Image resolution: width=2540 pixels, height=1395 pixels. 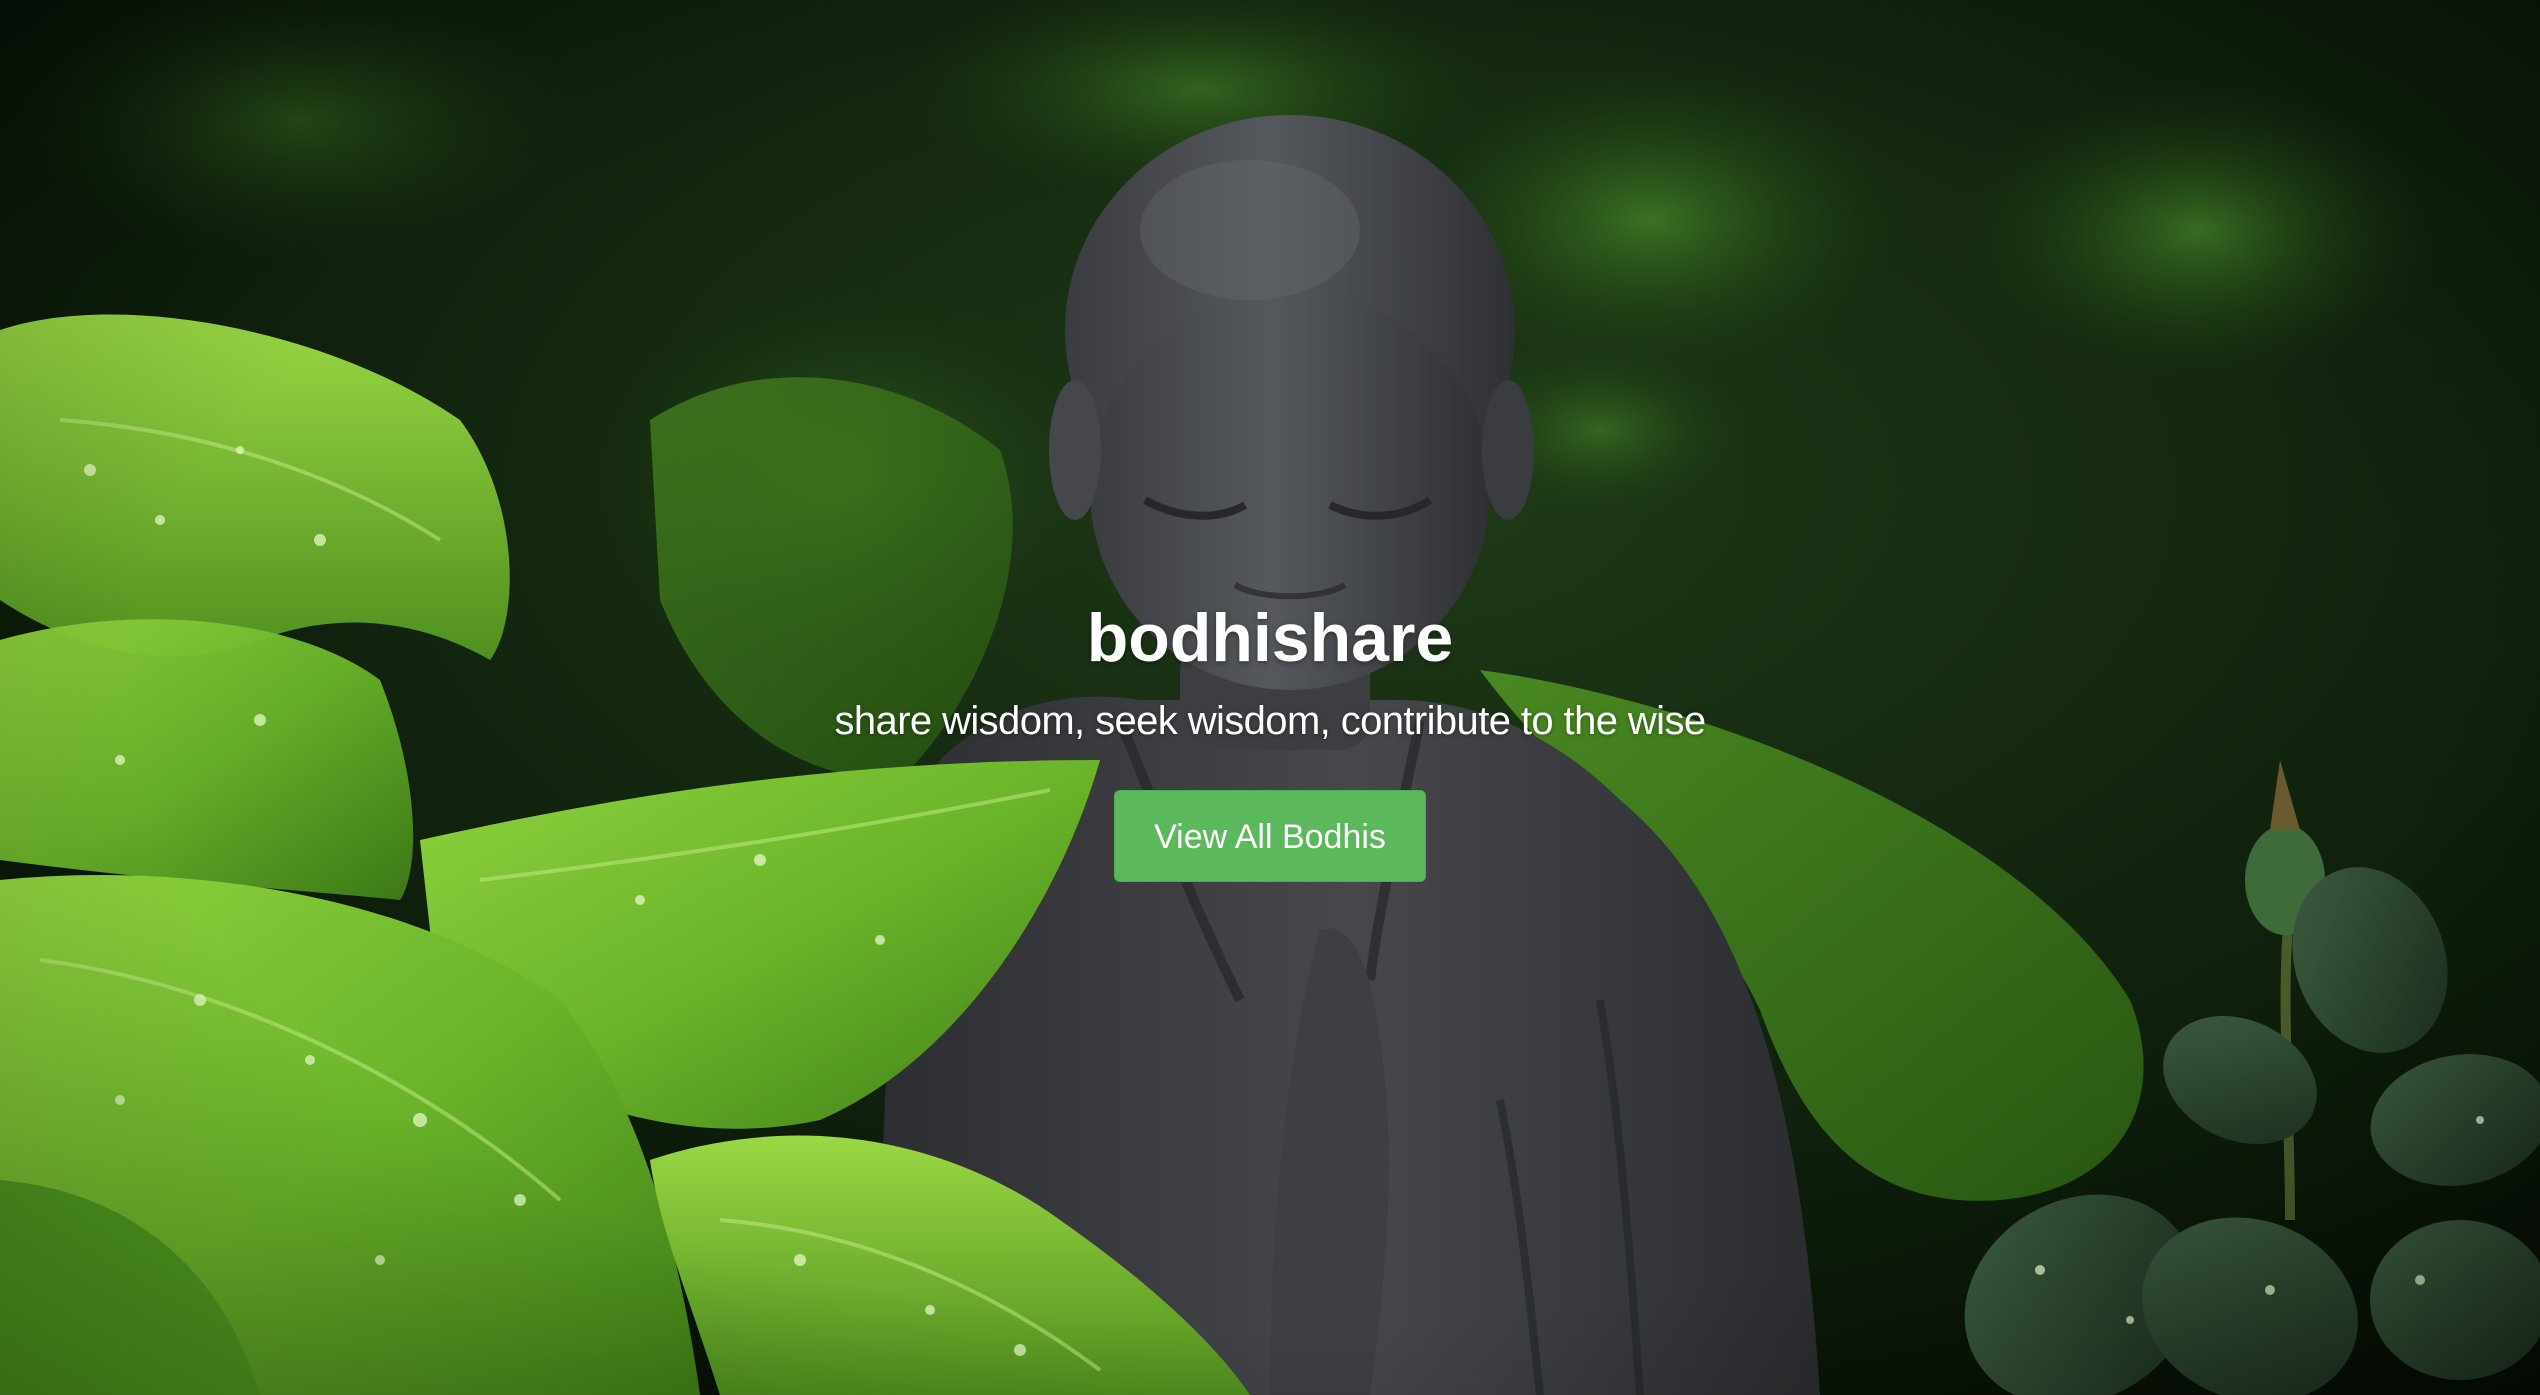 What do you see at coordinates (1270, 638) in the screenshot?
I see `site-title: bodhishare` at bounding box center [1270, 638].